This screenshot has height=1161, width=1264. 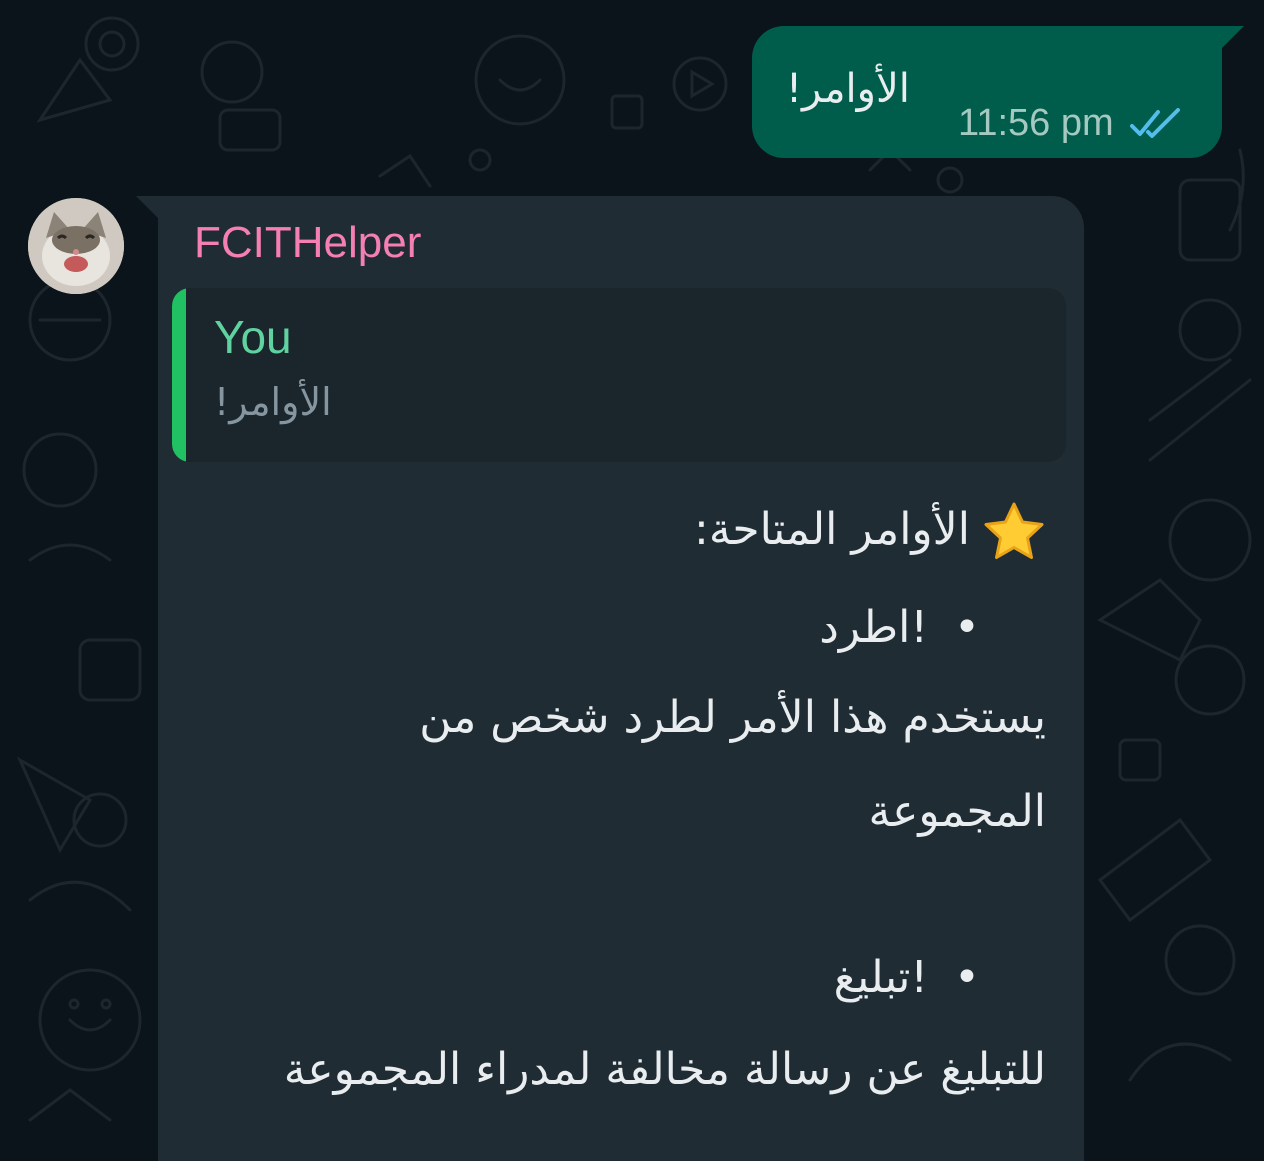 What do you see at coordinates (253, 337) in the screenshot?
I see `quote-author: You` at bounding box center [253, 337].